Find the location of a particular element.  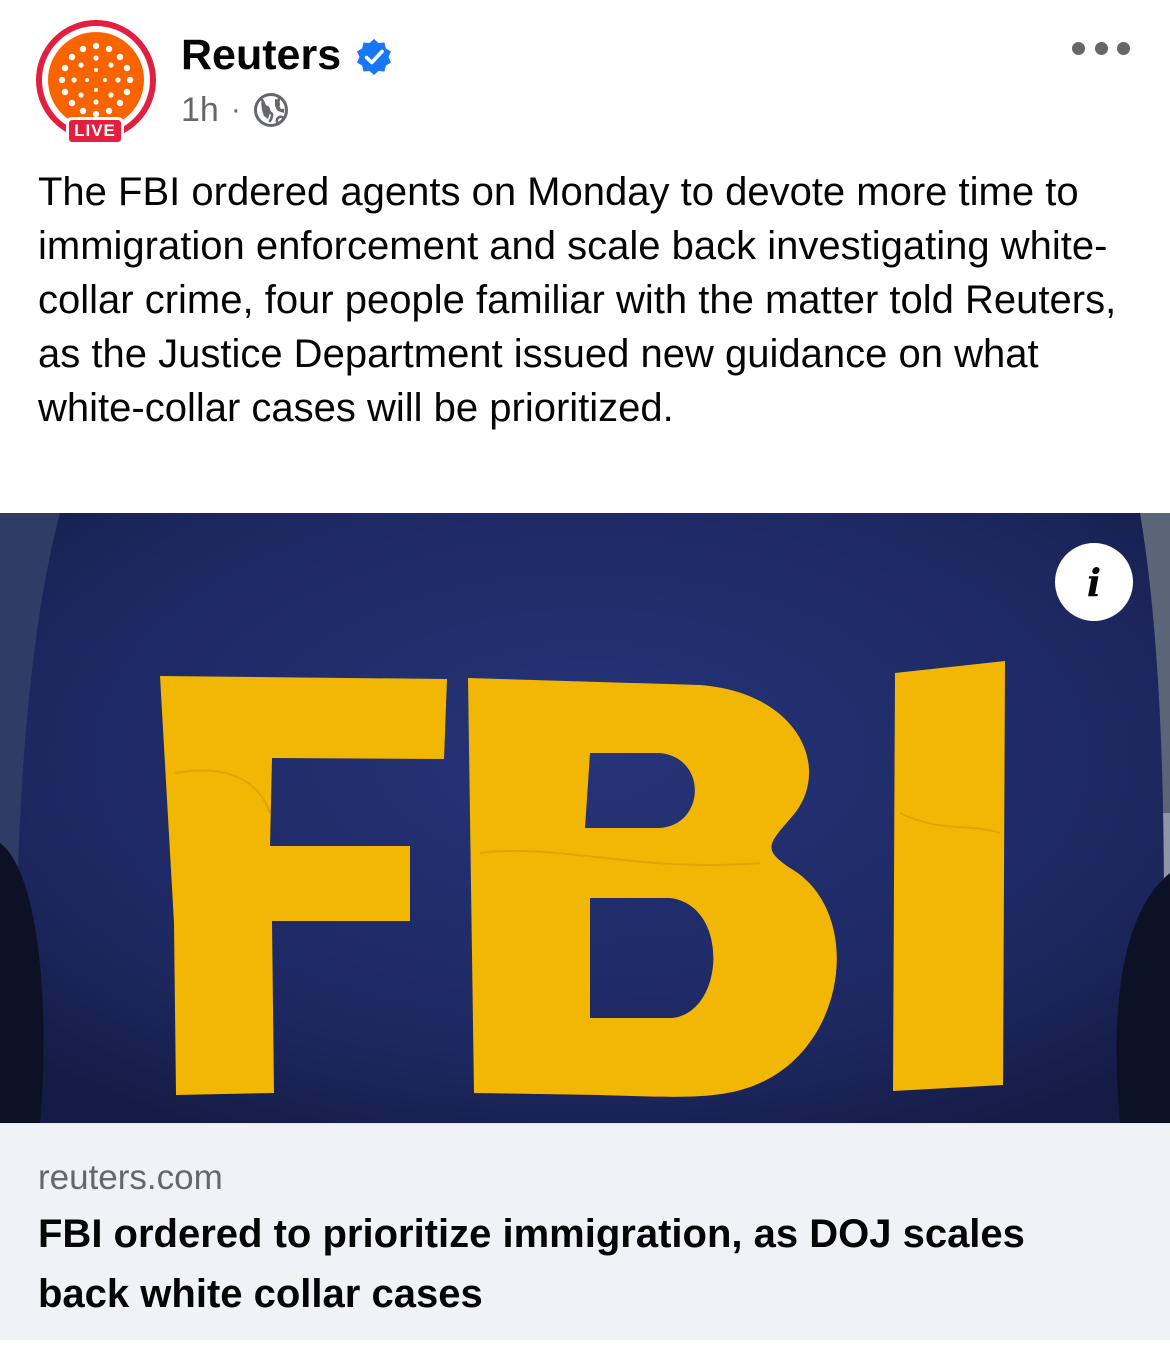

reuters-logo is located at coordinates (96, 80).